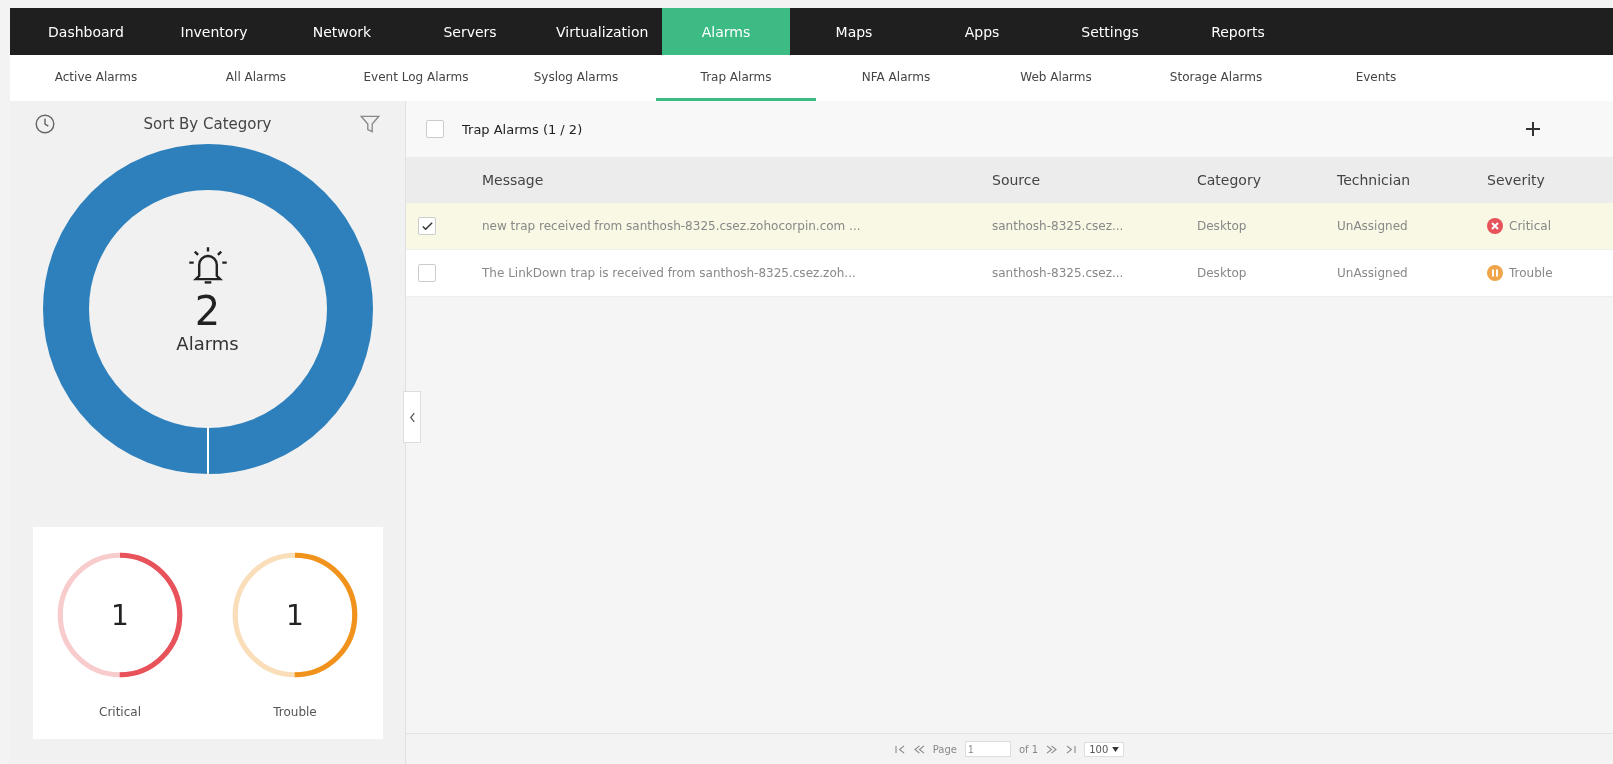 The height and width of the screenshot is (764, 1613). What do you see at coordinates (412, 417) in the screenshot?
I see `chevron-left-icon` at bounding box center [412, 417].